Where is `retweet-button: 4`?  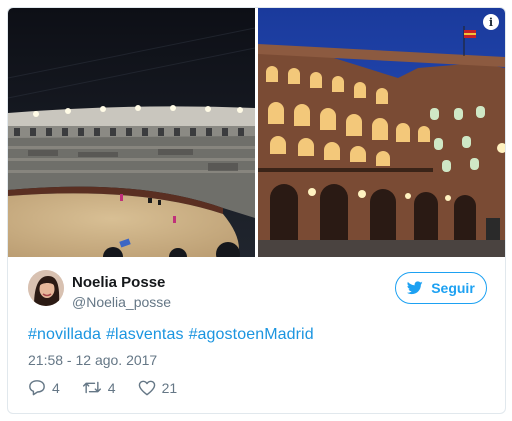 retweet-button: 4 is located at coordinates (99, 388).